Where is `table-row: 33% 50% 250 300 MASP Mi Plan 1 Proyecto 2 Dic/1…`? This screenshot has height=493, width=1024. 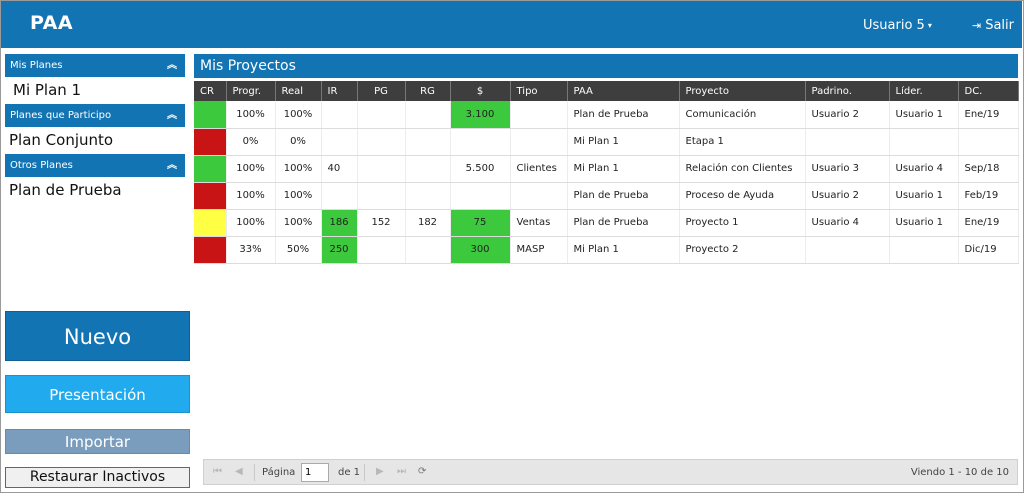
table-row: 33% 50% 250 300 MASP Mi Plan 1 Proyecto 2 Dic/1… is located at coordinates (606, 250).